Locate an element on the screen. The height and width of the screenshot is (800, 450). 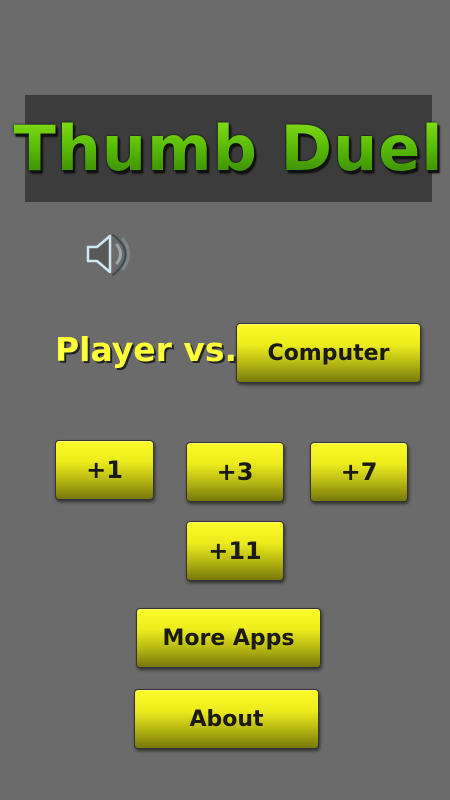
game-title: Thumb Duel is located at coordinates (228, 148).